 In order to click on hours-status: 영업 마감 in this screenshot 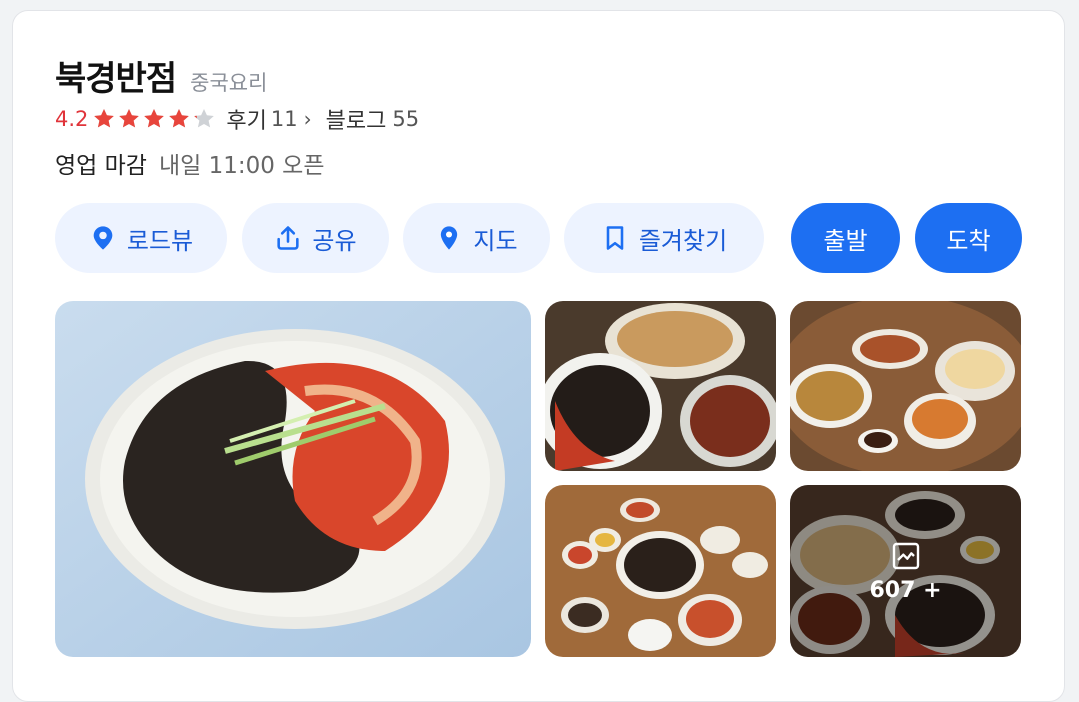, I will do `click(101, 166)`.